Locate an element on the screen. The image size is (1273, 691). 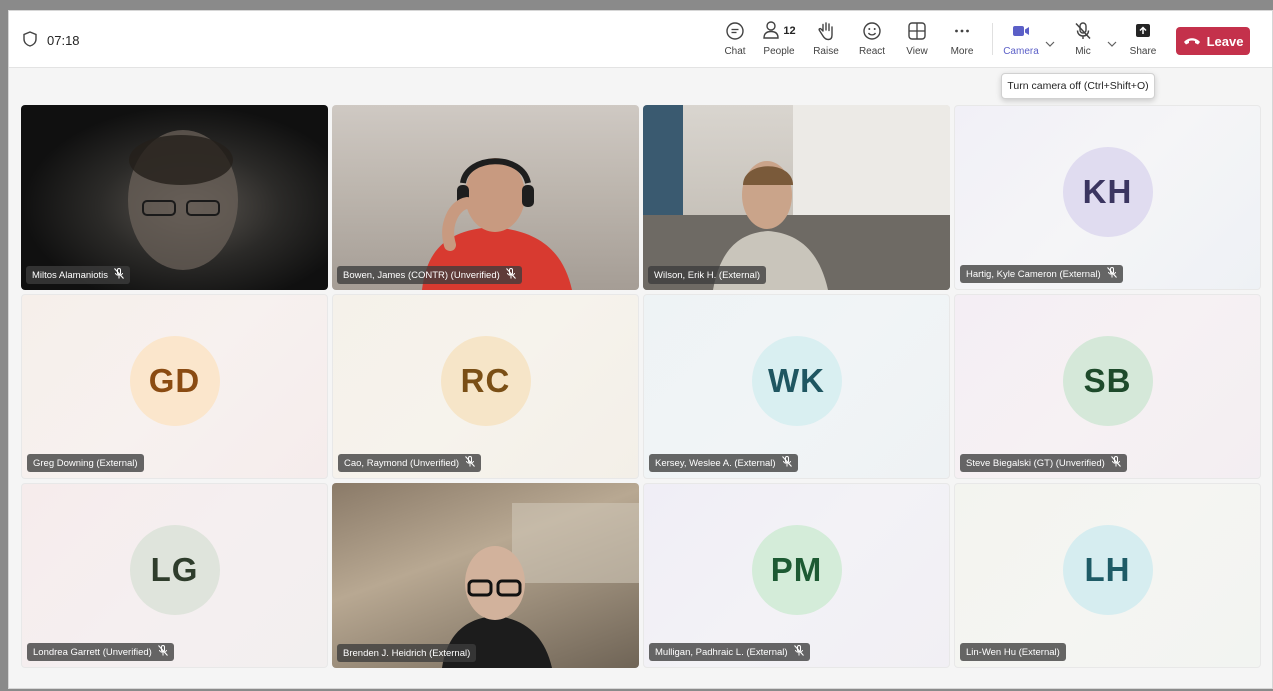
participant-tile-avatar: SB Steve Biegalski (GT) (Unverified) is located at coordinates (1107, 386).